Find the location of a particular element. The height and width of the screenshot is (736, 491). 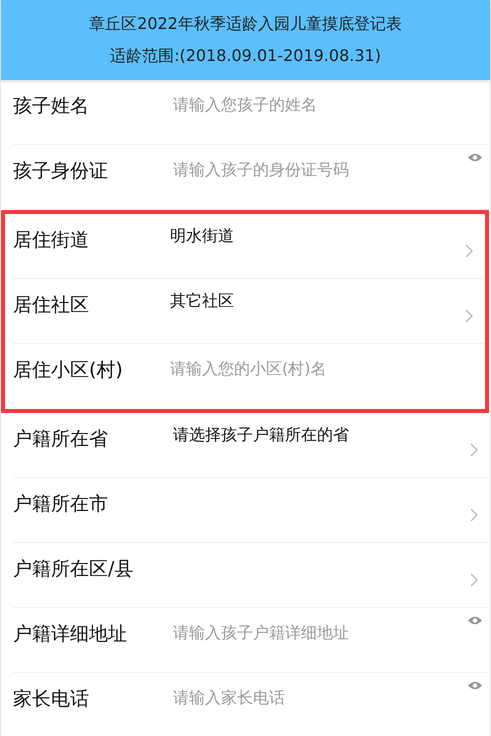

input-field: 请输入家长电话 is located at coordinates (316, 697).